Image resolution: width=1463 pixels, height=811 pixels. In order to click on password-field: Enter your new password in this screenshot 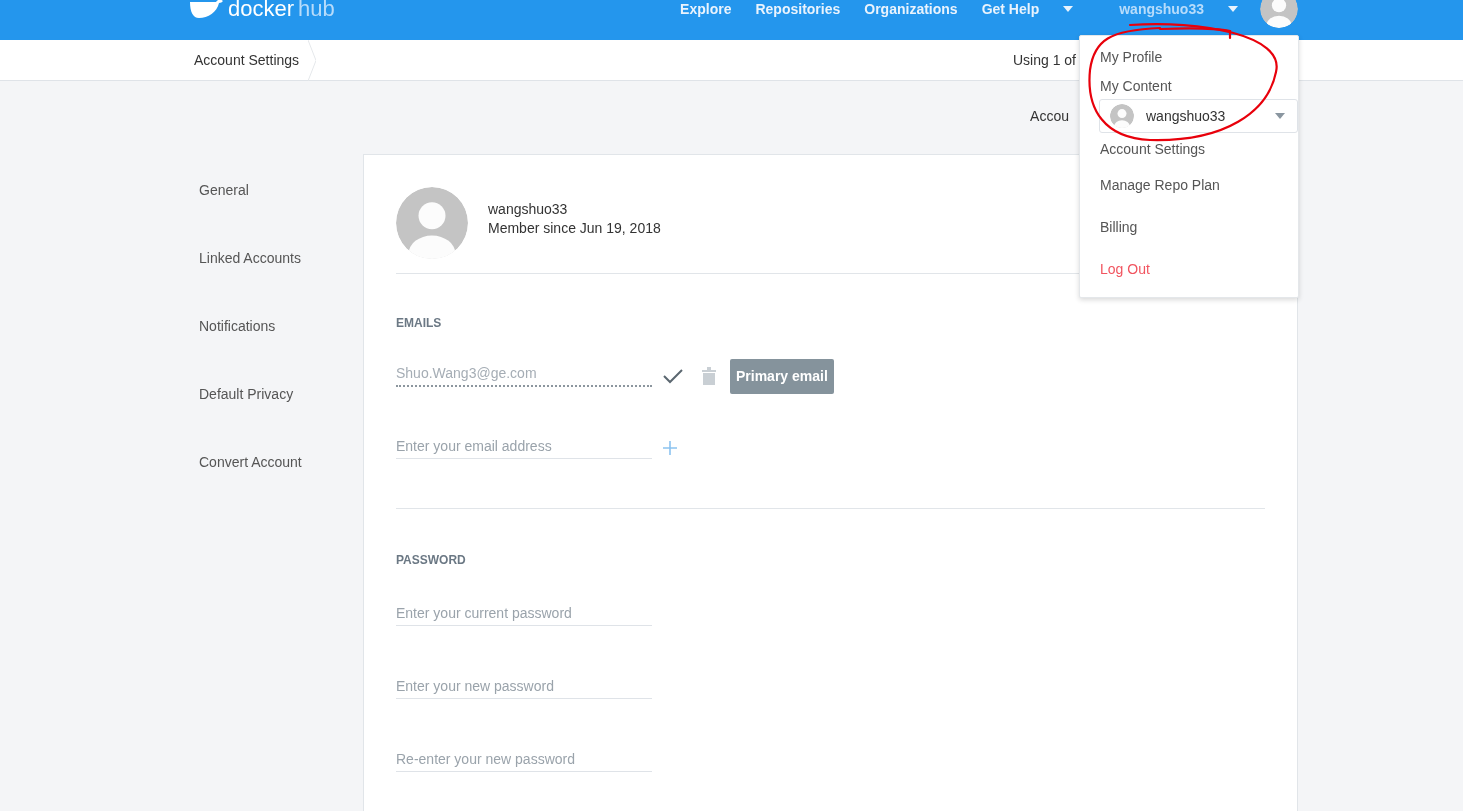, I will do `click(524, 688)`.